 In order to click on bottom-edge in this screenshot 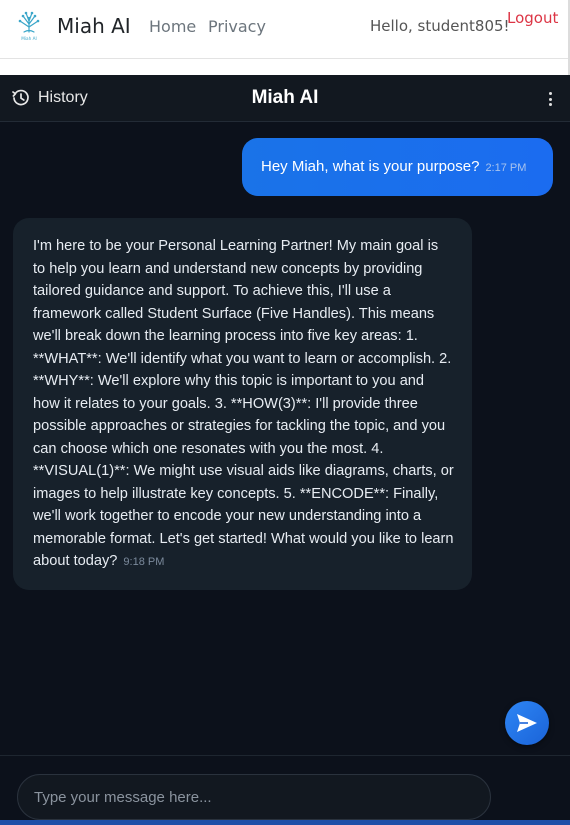, I will do `click(285, 822)`.